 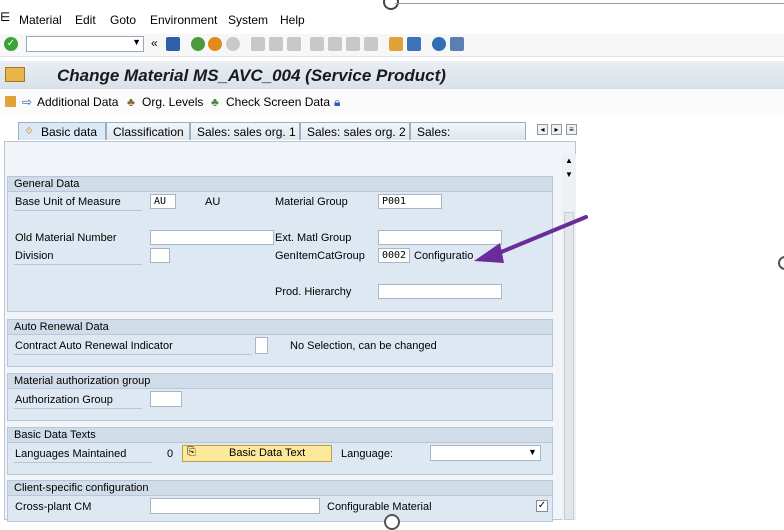 What do you see at coordinates (10, 101) in the screenshot?
I see `display-change-icon` at bounding box center [10, 101].